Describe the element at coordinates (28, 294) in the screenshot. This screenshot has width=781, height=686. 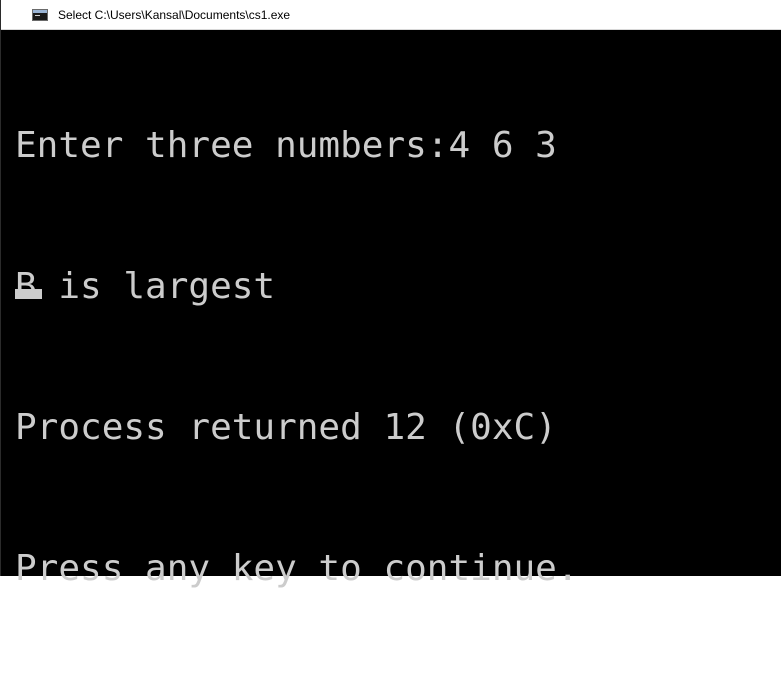
I see `text-cursor` at that location.